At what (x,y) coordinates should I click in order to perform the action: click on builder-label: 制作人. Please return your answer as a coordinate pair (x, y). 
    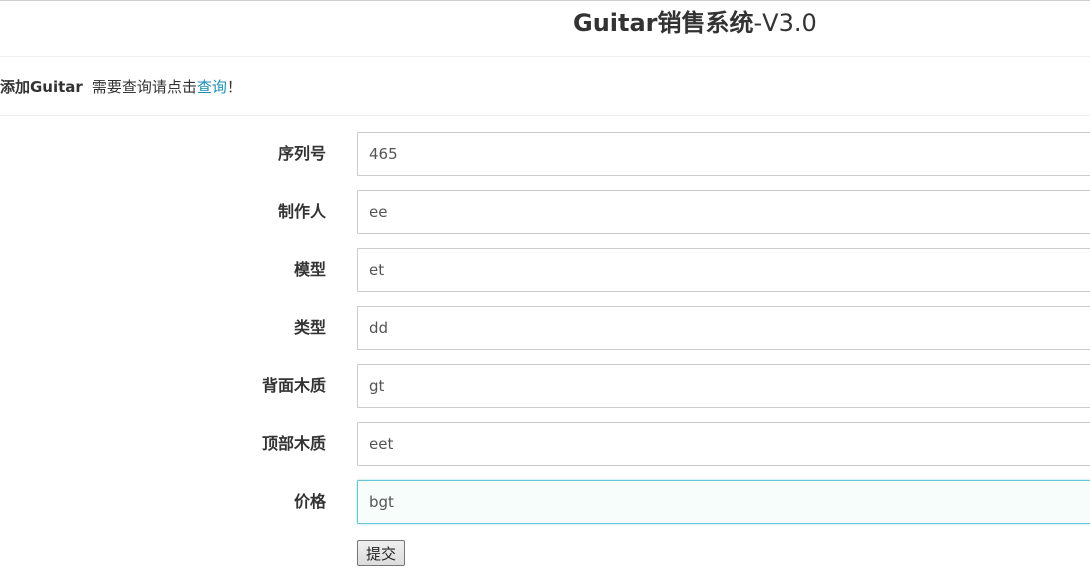
    Looking at the image, I should click on (301, 211).